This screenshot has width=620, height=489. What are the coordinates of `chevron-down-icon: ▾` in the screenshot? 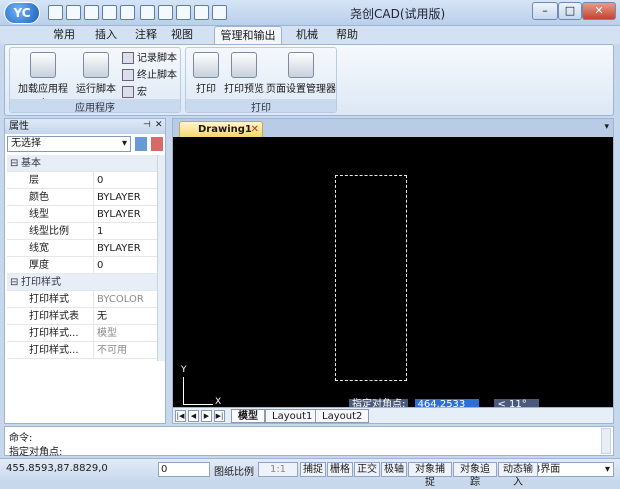 It's located at (606, 127).